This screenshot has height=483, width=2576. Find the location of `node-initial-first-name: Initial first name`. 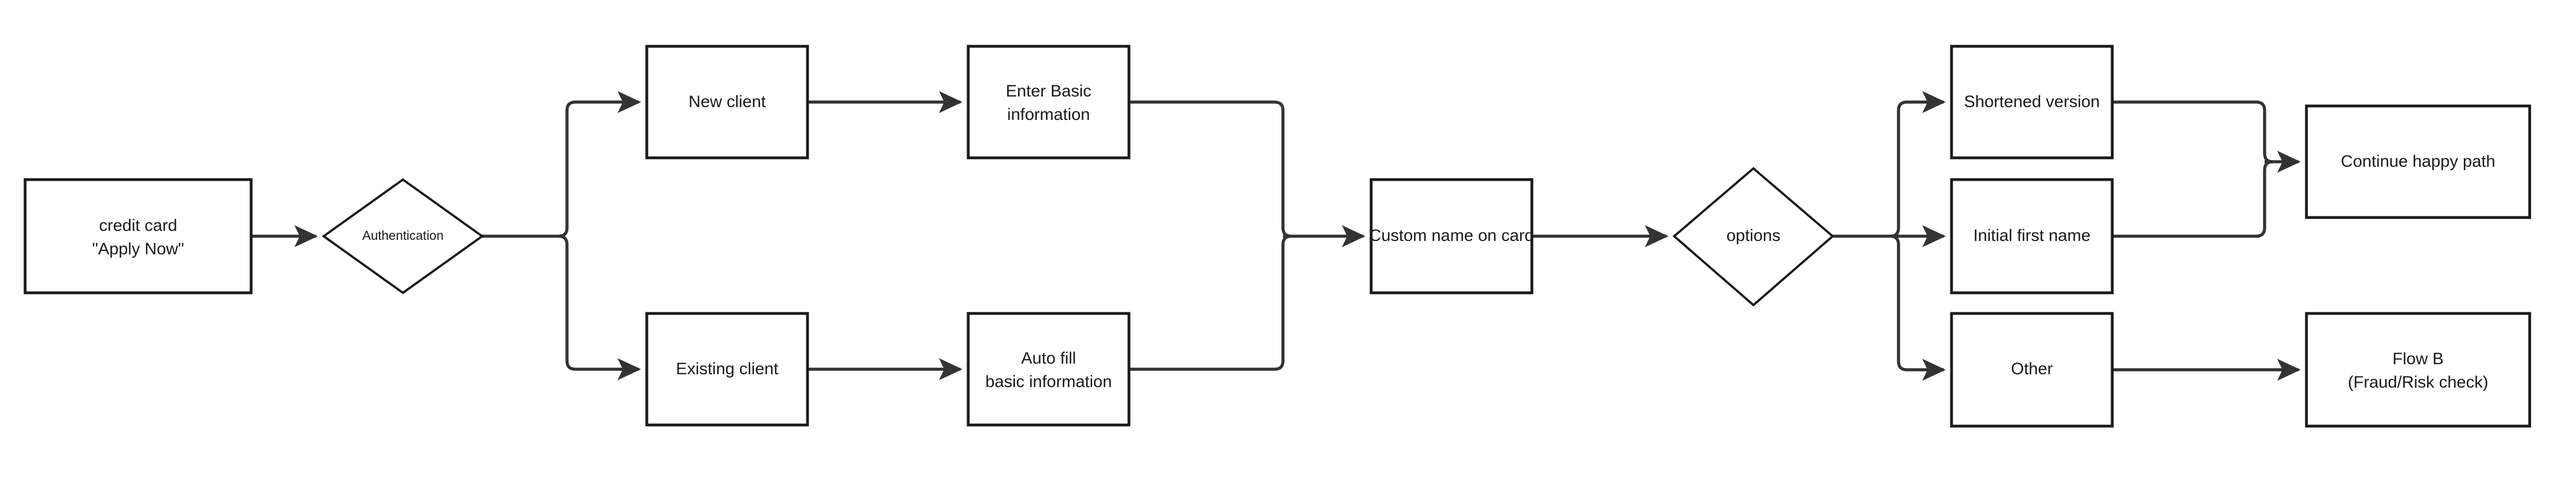

node-initial-first-name: Initial first name is located at coordinates (2032, 236).